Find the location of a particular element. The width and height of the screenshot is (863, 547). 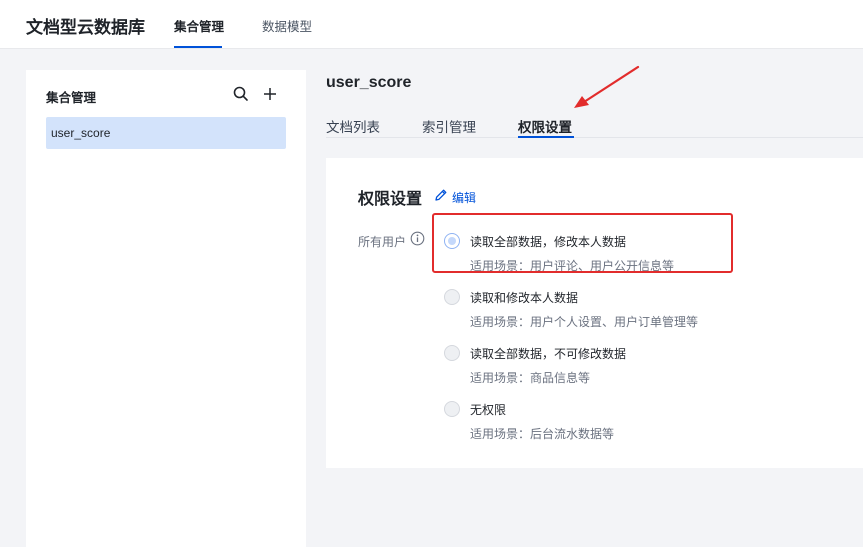

top-bar: 文档型云数据库 集合管理 数据模型 is located at coordinates (431, 24).